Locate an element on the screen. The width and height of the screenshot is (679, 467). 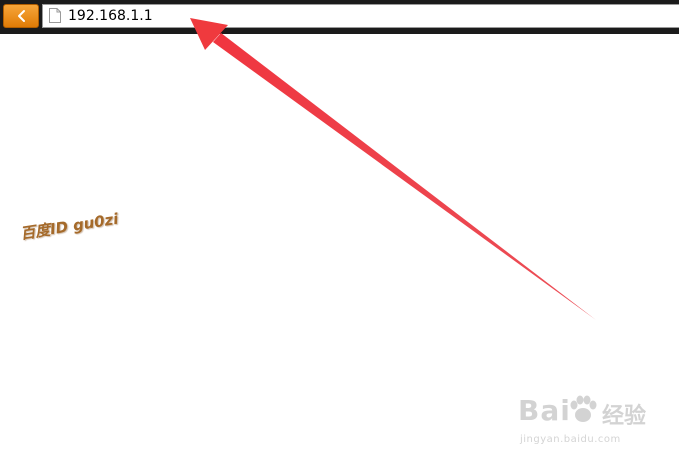
address-bar: 192.168.1.1 is located at coordinates (360, 16).